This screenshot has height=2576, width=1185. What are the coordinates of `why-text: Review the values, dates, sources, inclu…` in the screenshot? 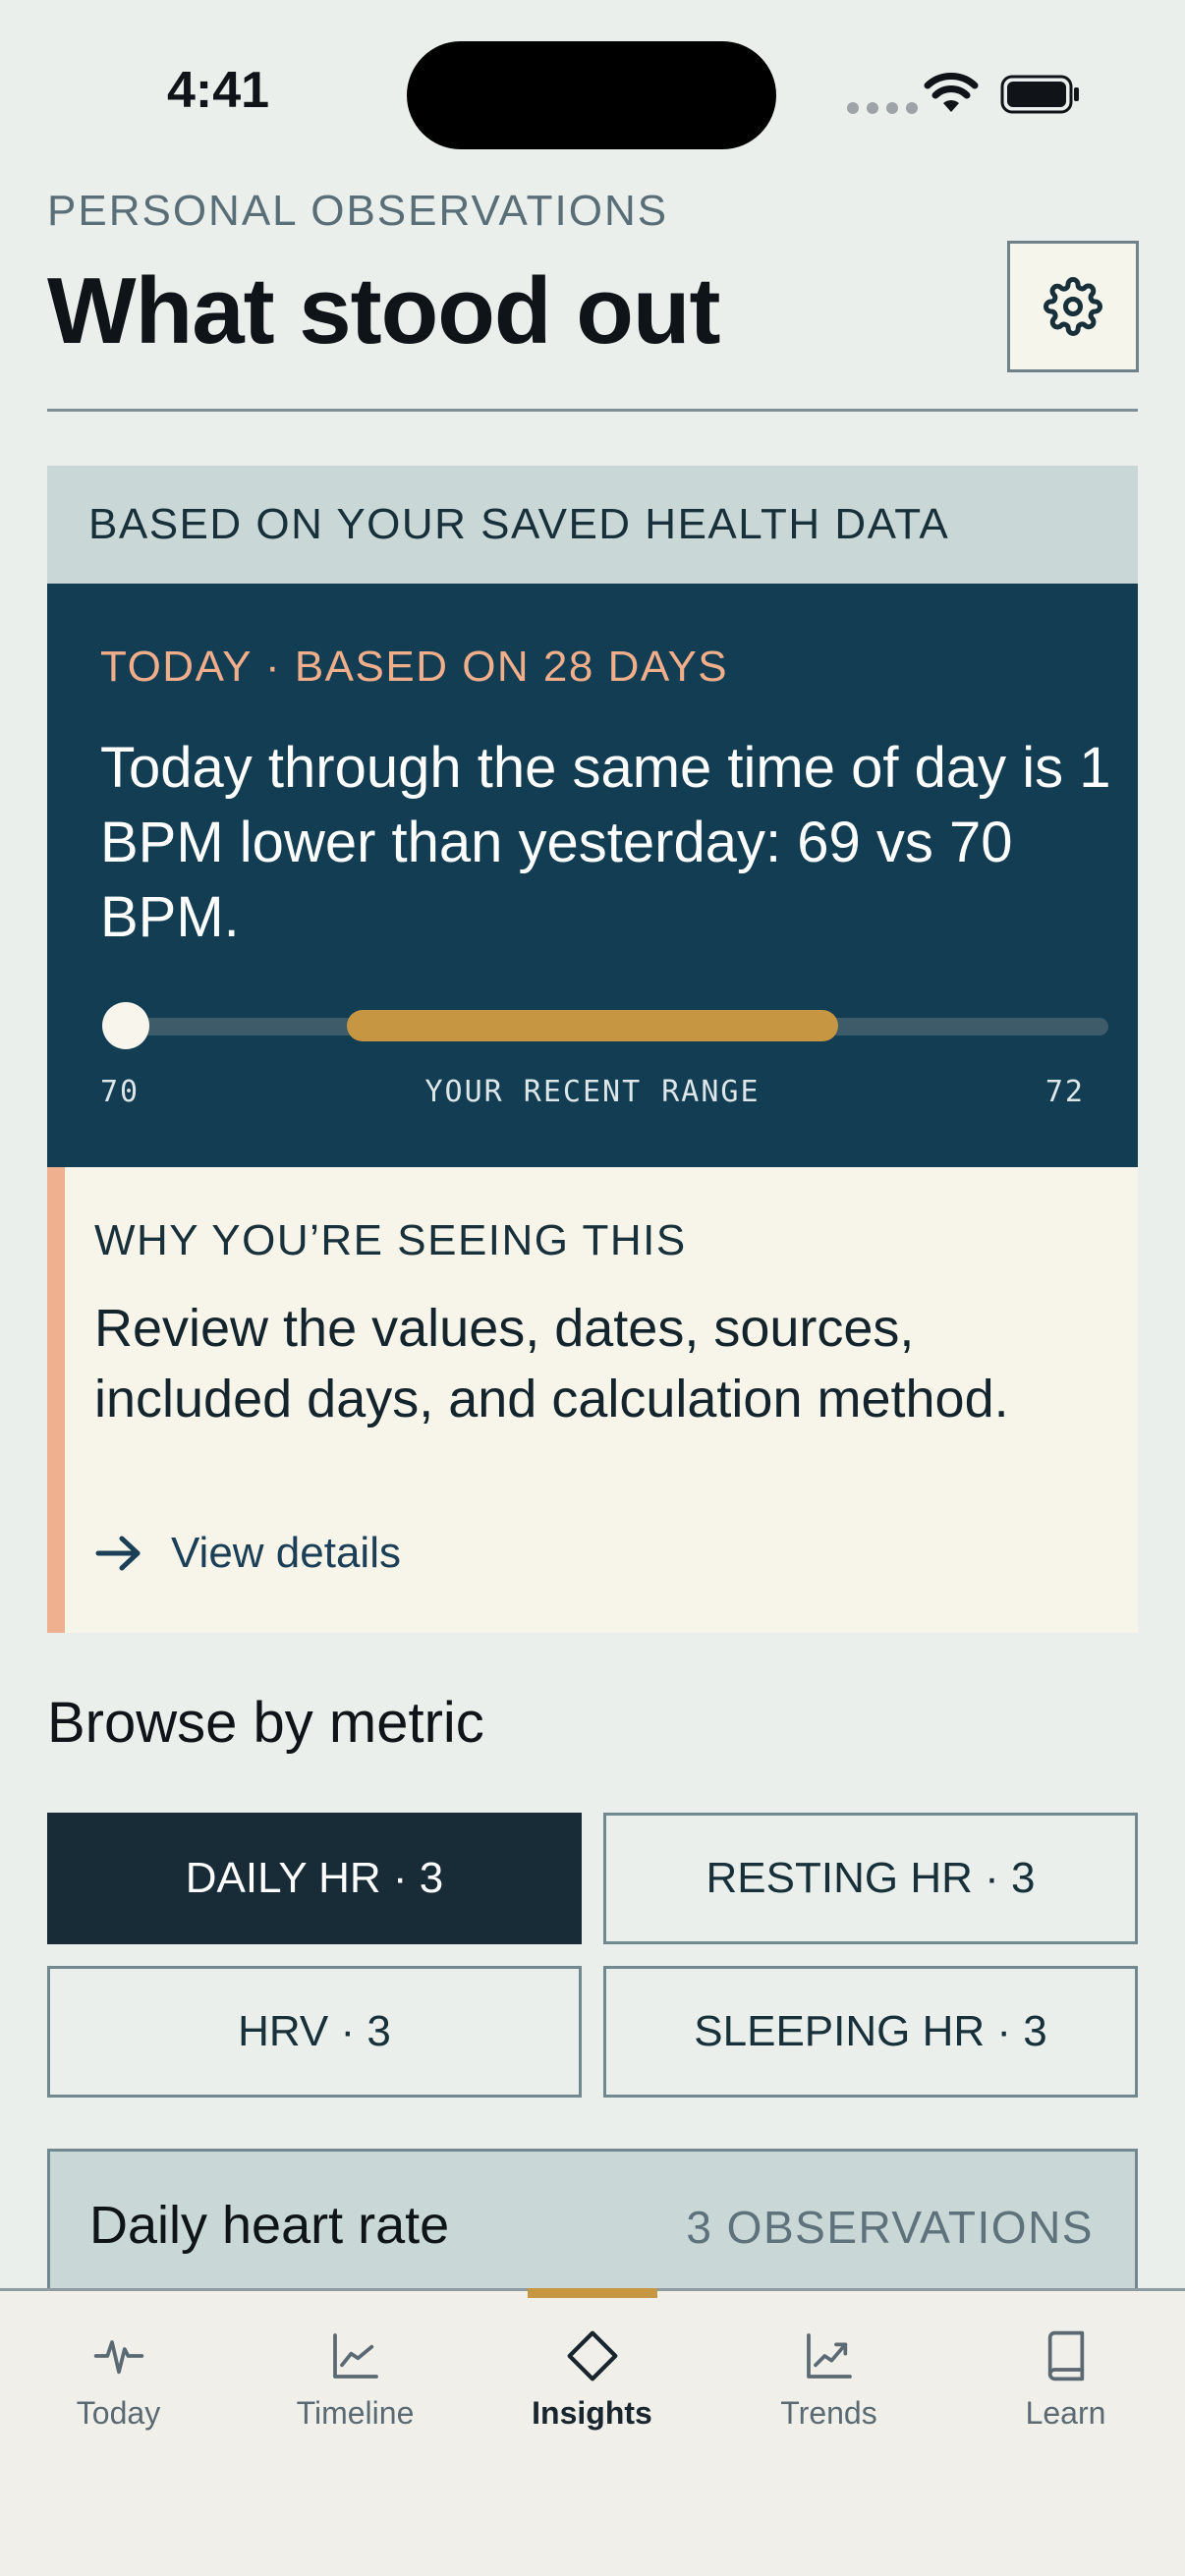 It's located at (552, 1363).